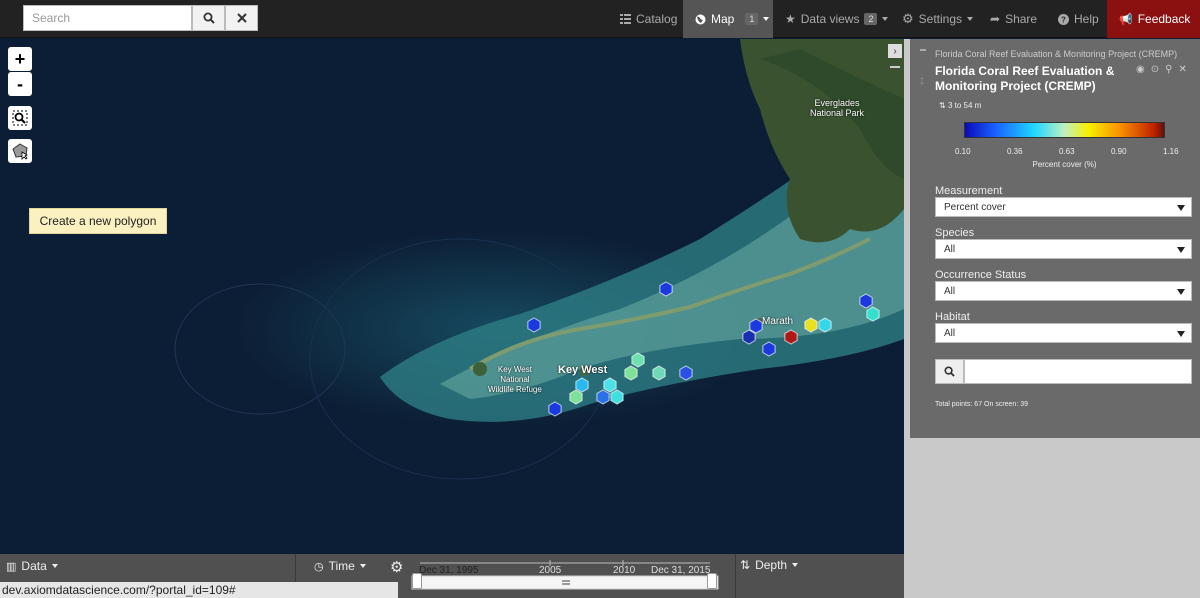  What do you see at coordinates (20, 59) in the screenshot?
I see `zoom-in-button: +` at bounding box center [20, 59].